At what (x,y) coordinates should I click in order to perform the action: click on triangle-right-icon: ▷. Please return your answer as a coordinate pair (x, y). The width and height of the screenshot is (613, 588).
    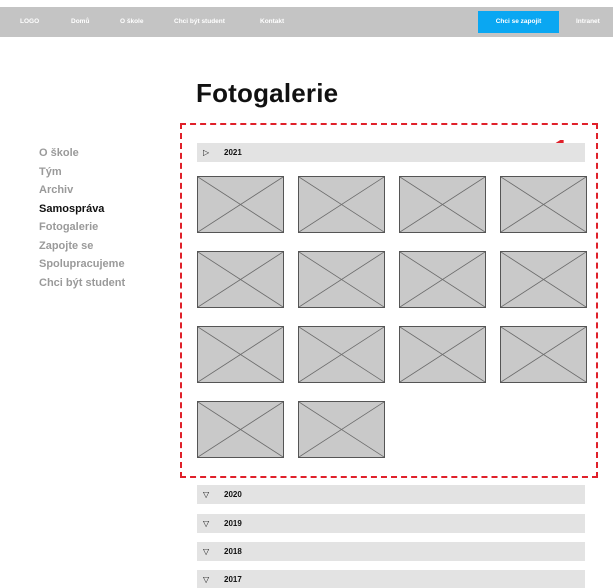
    Looking at the image, I should click on (206, 152).